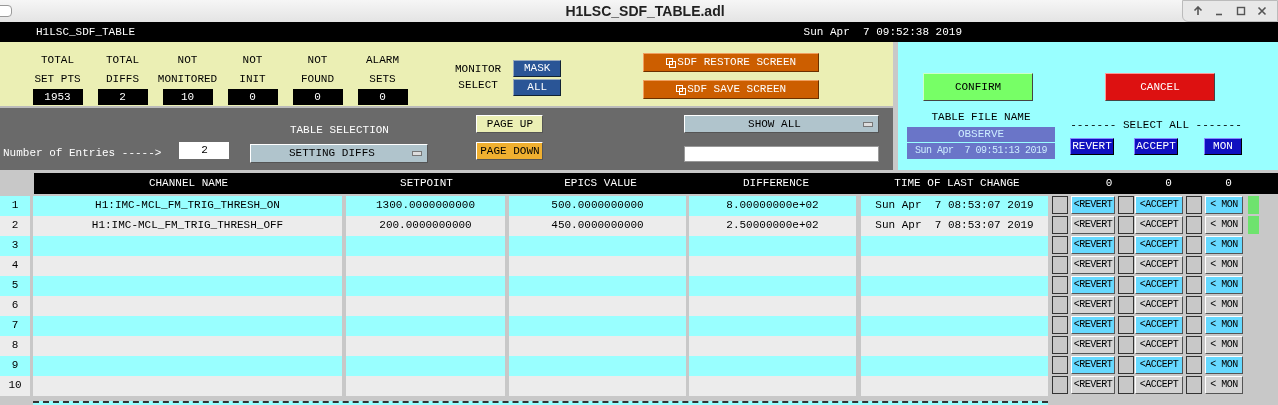 This screenshot has height=405, width=1278. Describe the element at coordinates (510, 124) in the screenshot. I see `page-button: PAGE UP` at that location.